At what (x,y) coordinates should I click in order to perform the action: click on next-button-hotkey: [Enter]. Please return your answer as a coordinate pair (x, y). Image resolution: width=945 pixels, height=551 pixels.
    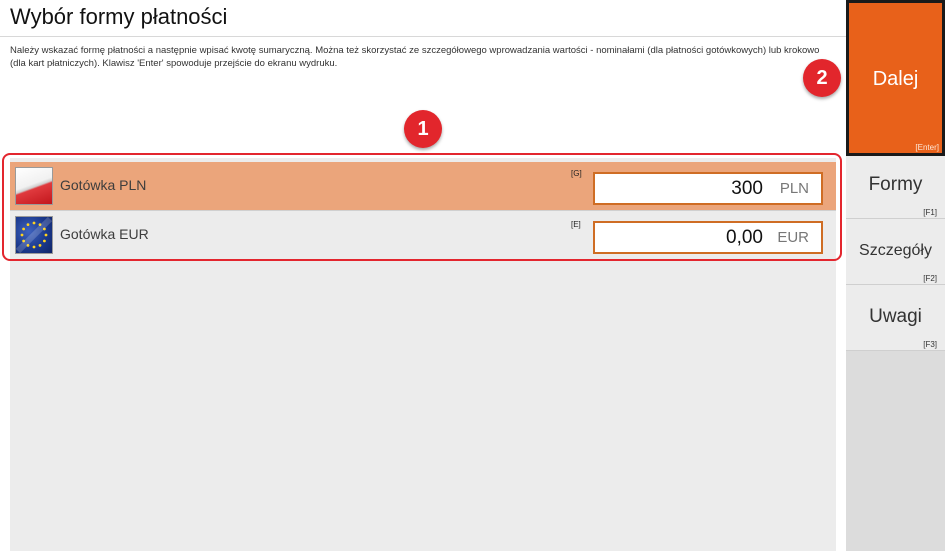
    Looking at the image, I should click on (927, 147).